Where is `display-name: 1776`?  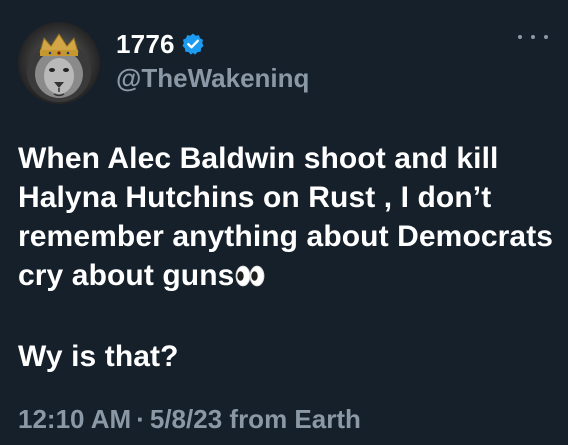
display-name: 1776 is located at coordinates (145, 44).